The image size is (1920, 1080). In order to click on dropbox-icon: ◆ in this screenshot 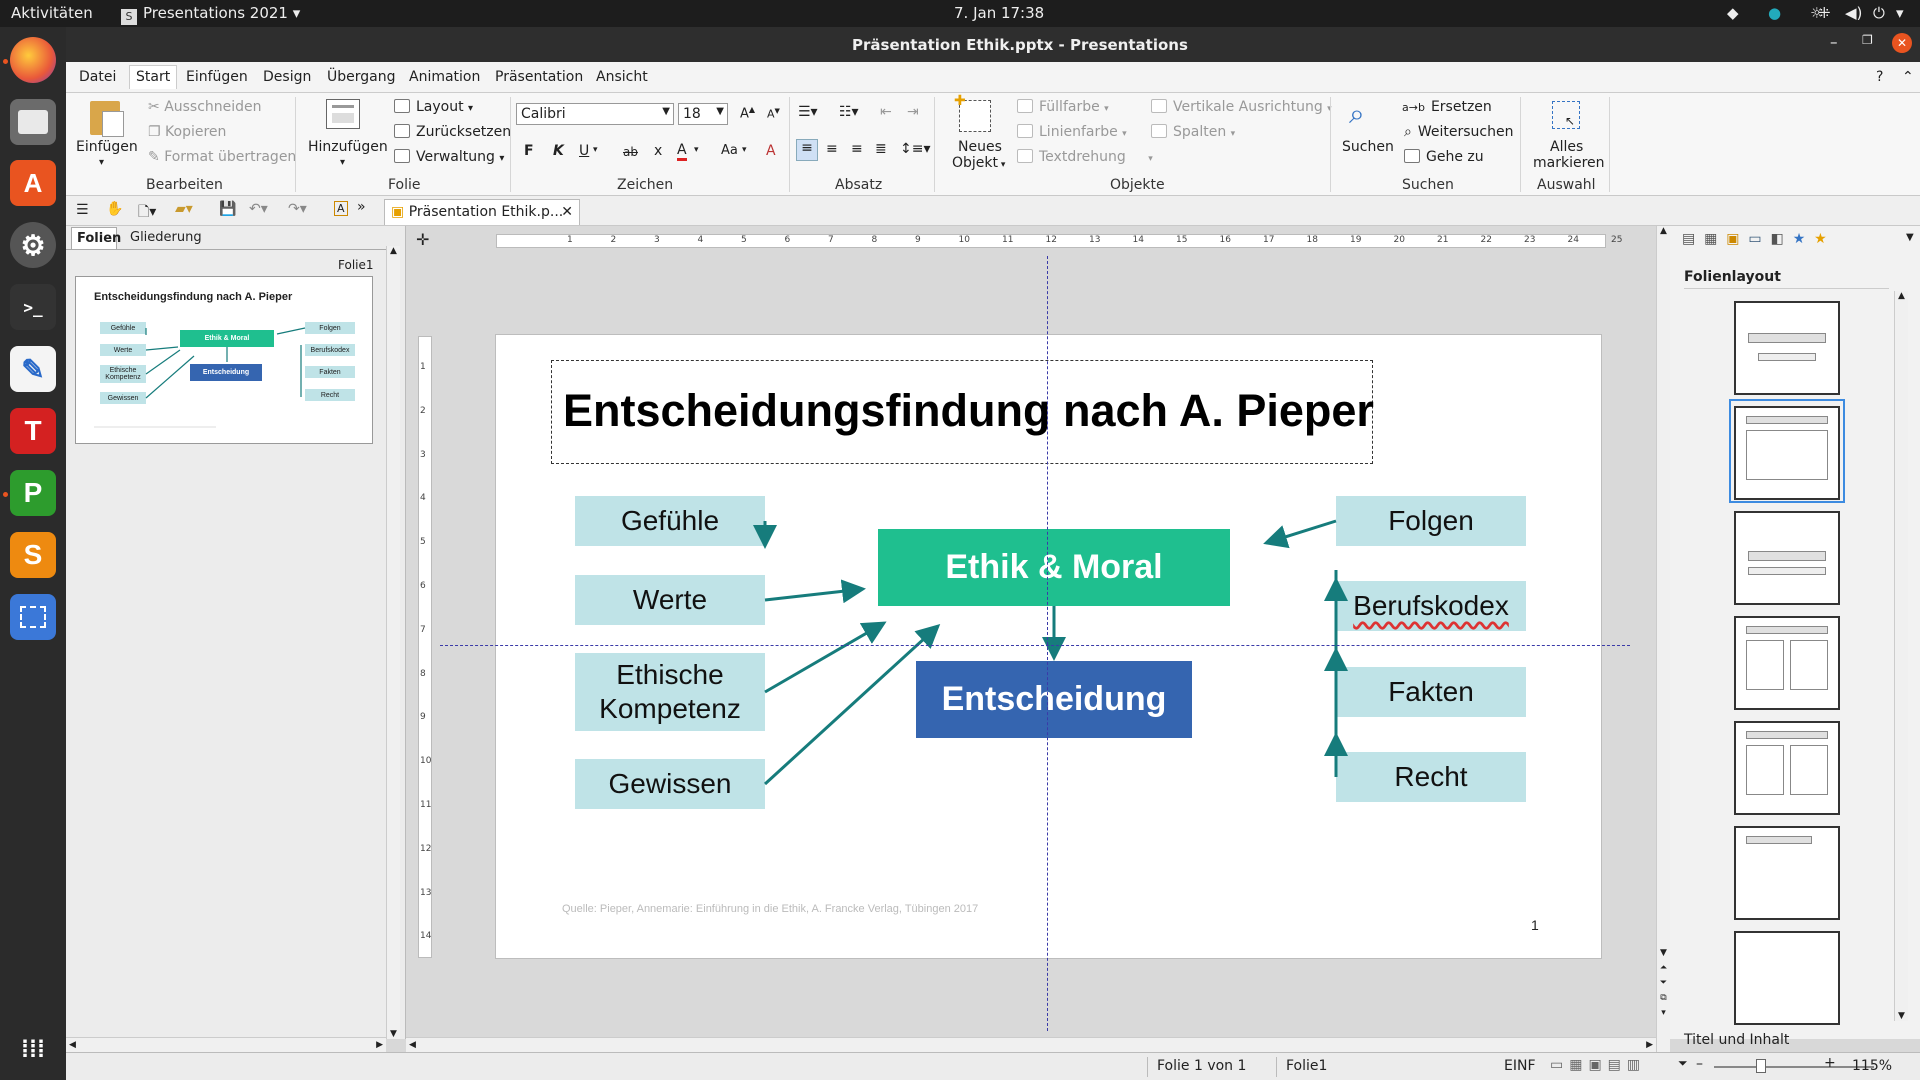, I will do `click(1733, 13)`.